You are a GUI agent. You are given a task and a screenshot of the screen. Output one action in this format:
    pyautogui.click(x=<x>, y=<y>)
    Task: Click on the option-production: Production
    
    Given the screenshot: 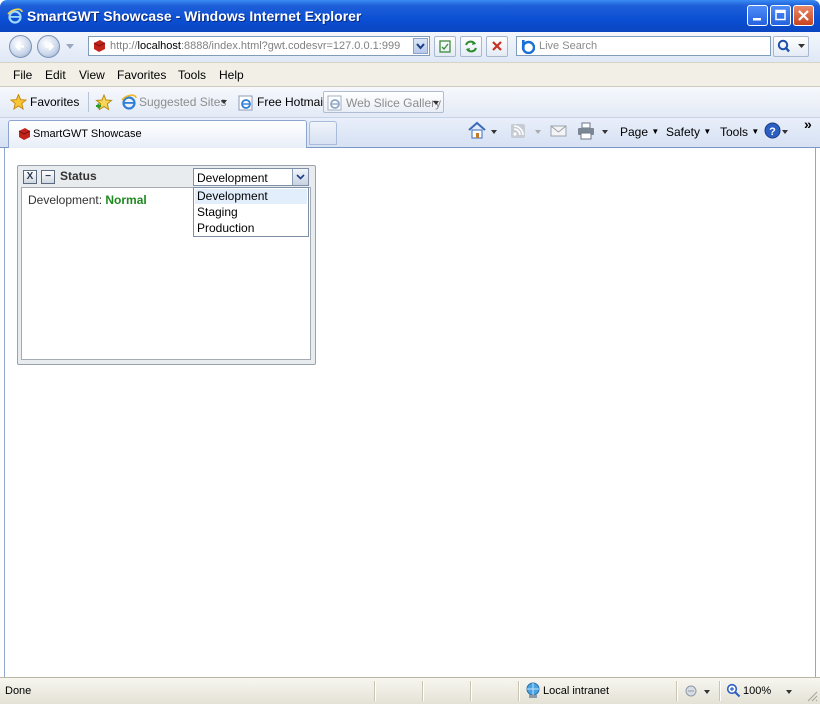 What is the action you would take?
    pyautogui.click(x=251, y=228)
    